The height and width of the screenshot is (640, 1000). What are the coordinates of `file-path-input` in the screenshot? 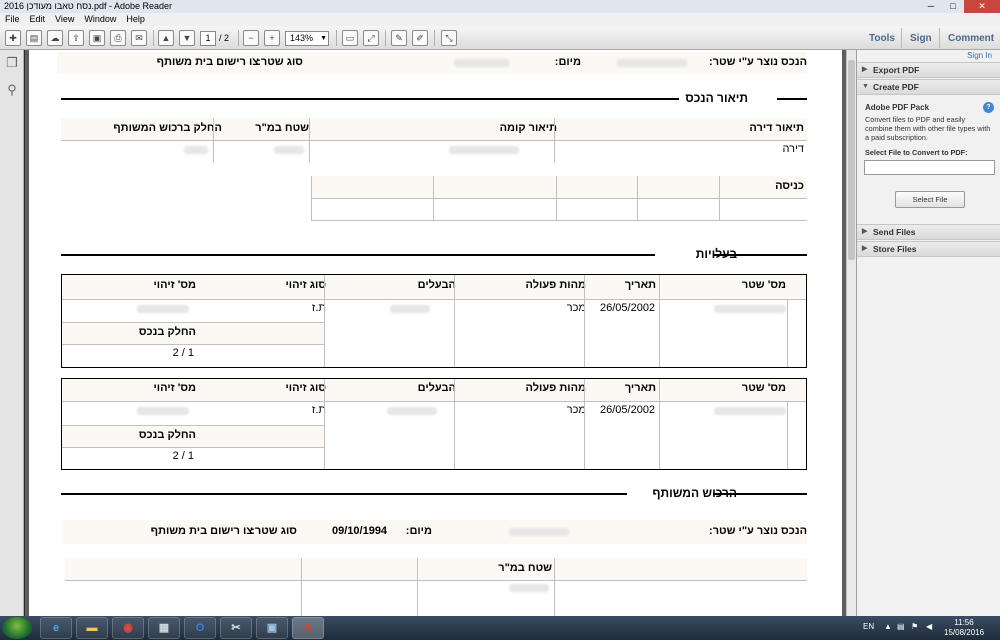 It's located at (929, 167).